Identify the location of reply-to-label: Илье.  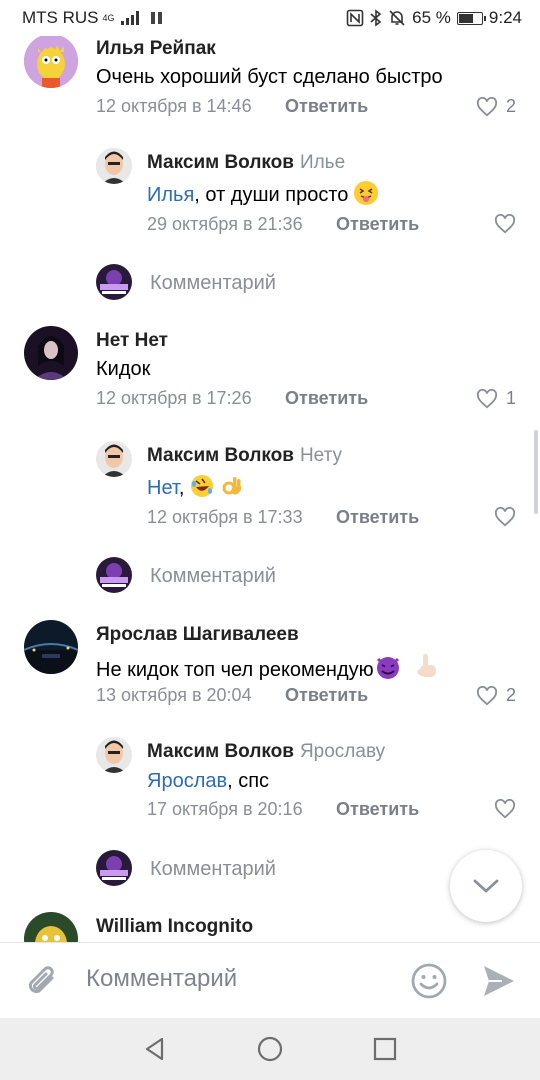
(322, 162).